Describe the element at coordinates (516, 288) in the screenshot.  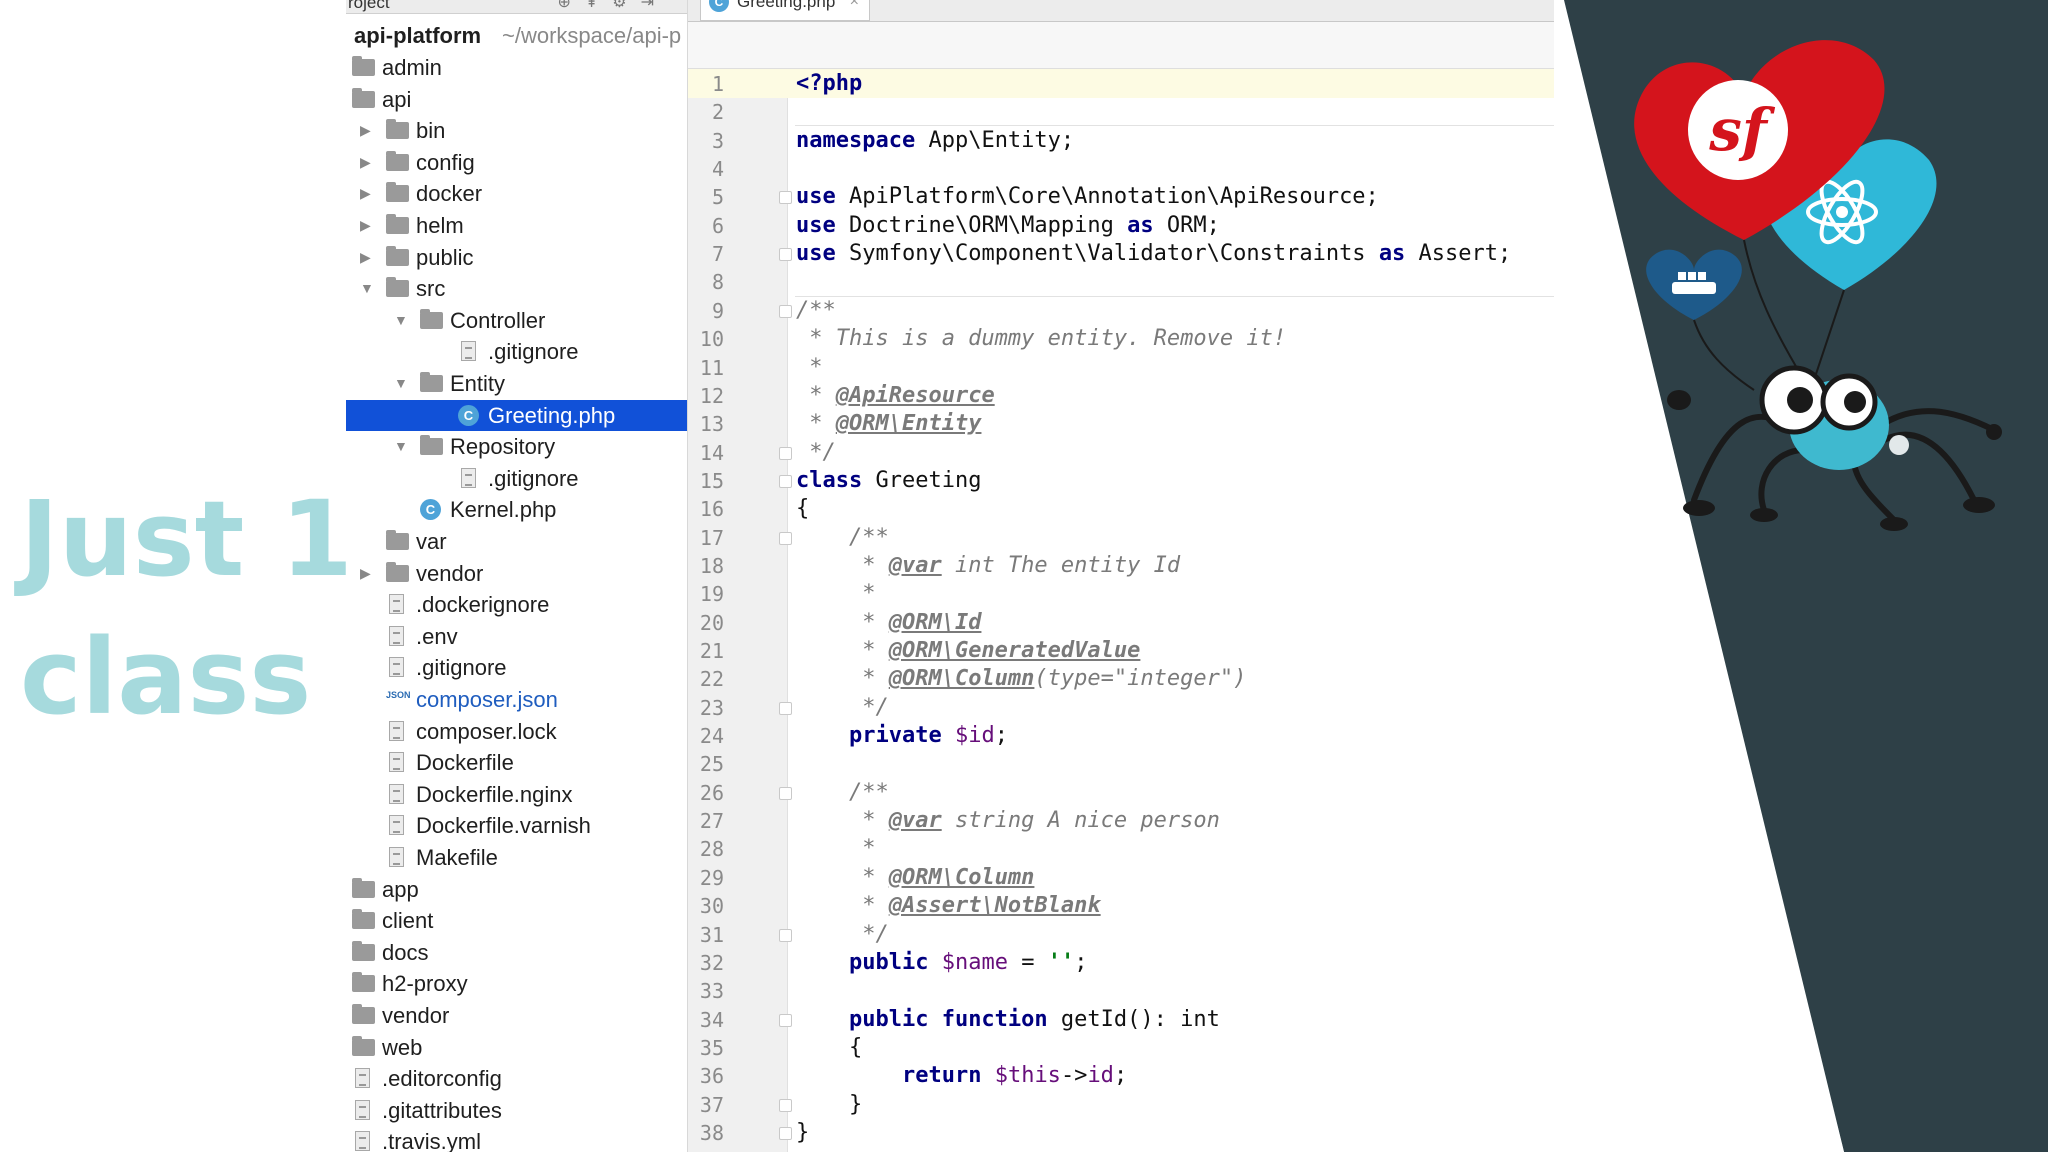
I see `tree-item: ▼ src` at that location.